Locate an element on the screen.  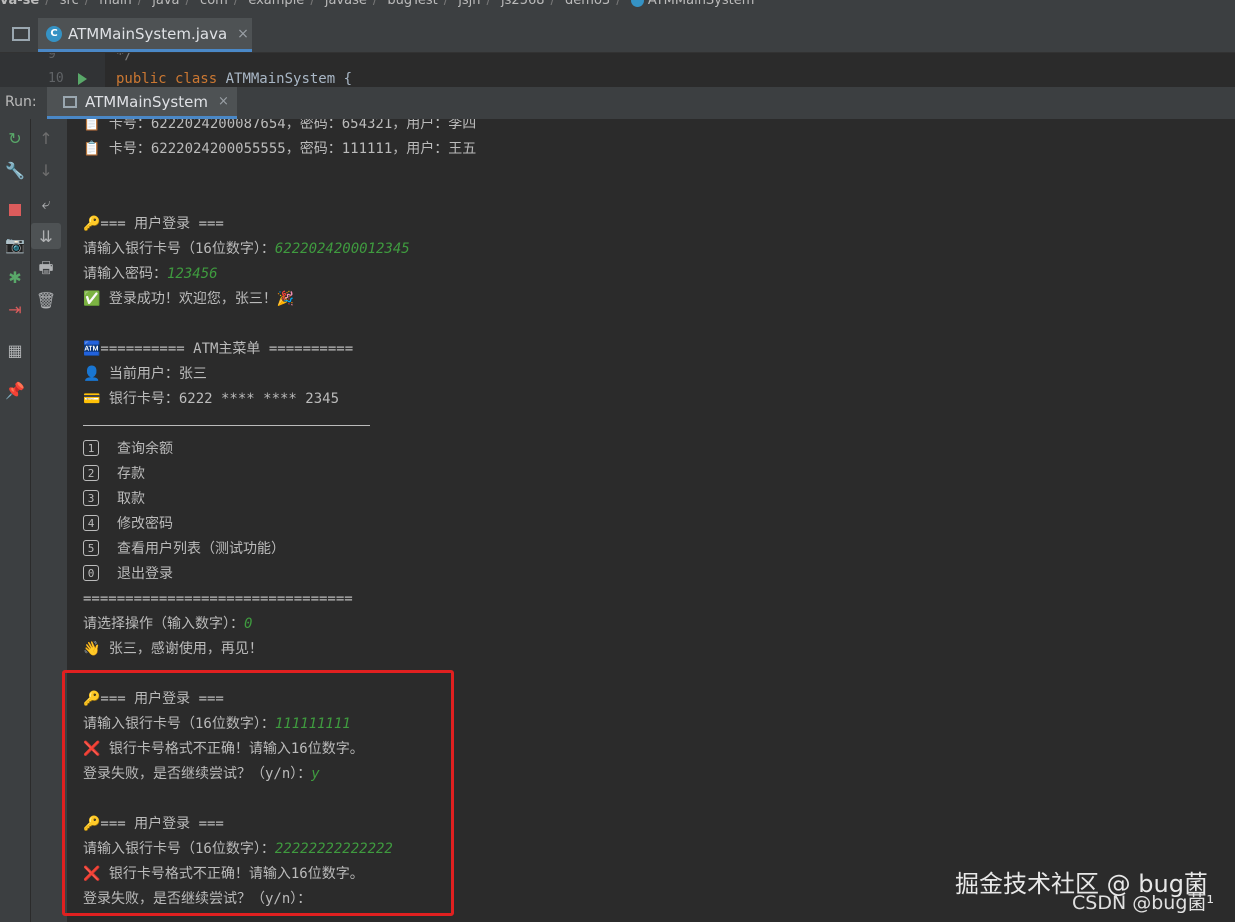
code-keyword: public class is located at coordinates (167, 79).